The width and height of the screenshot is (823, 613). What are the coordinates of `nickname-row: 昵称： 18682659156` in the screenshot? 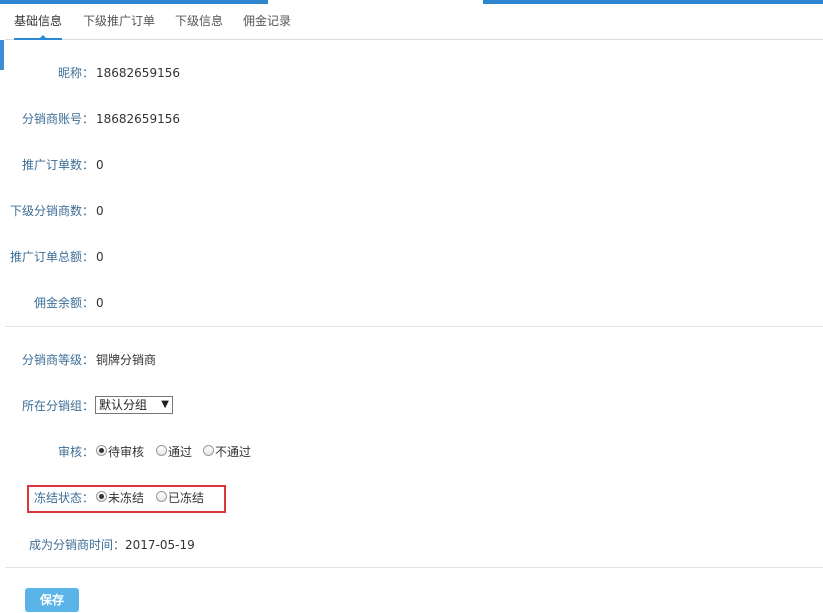 It's located at (411, 73).